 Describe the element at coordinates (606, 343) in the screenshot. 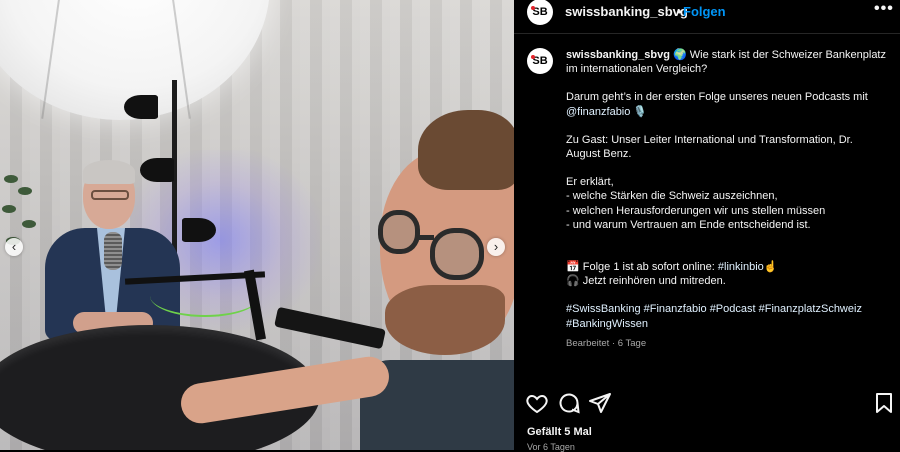

I see `edited-timestamp: Bearbeitet · 6 Tage` at that location.